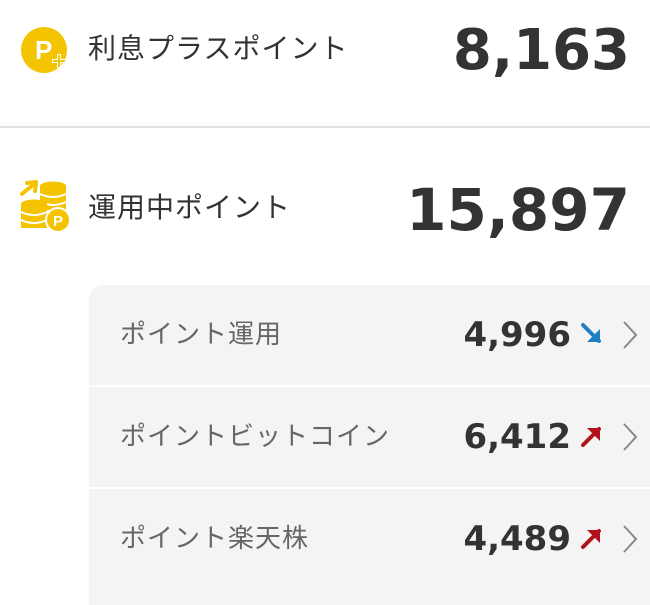 This screenshot has width=650, height=605. I want to click on trend-down-arrow-icon, so click(591, 333).